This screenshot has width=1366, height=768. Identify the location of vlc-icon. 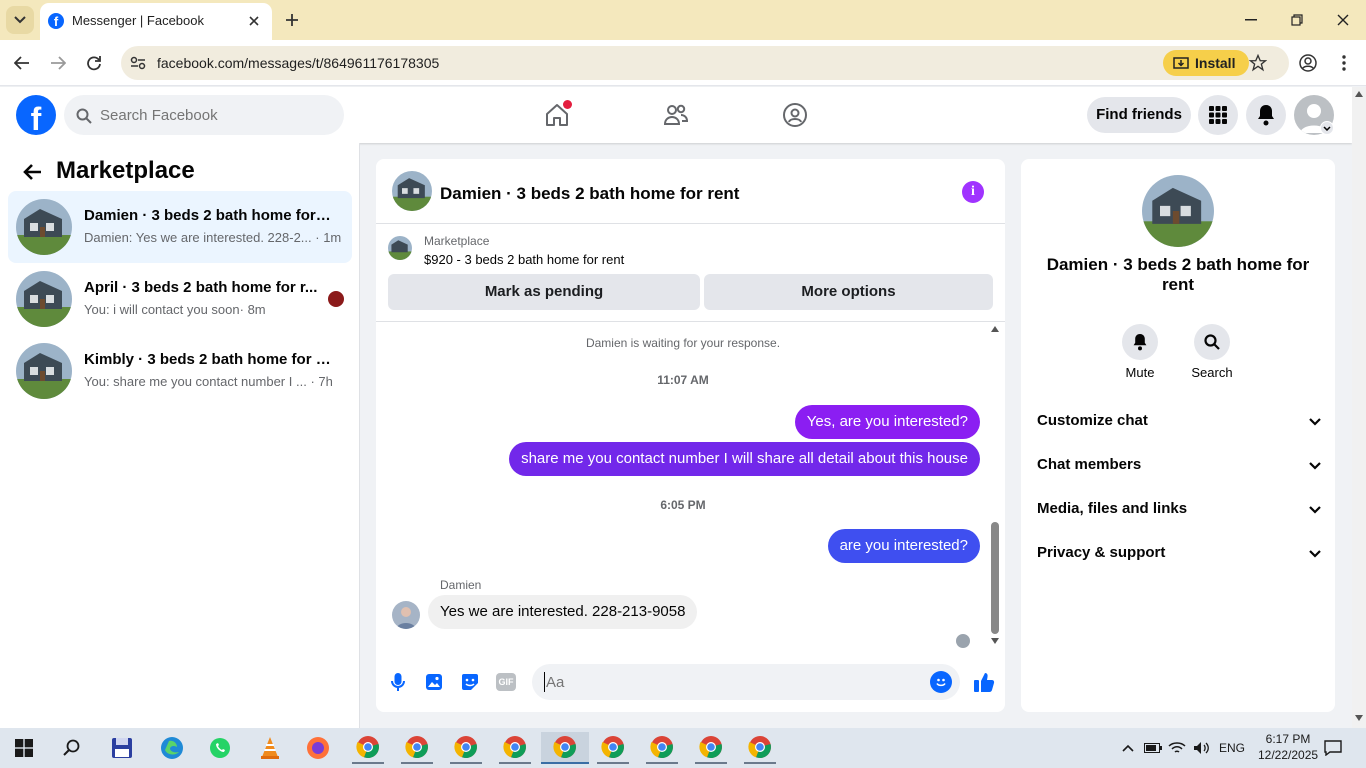
(270, 748).